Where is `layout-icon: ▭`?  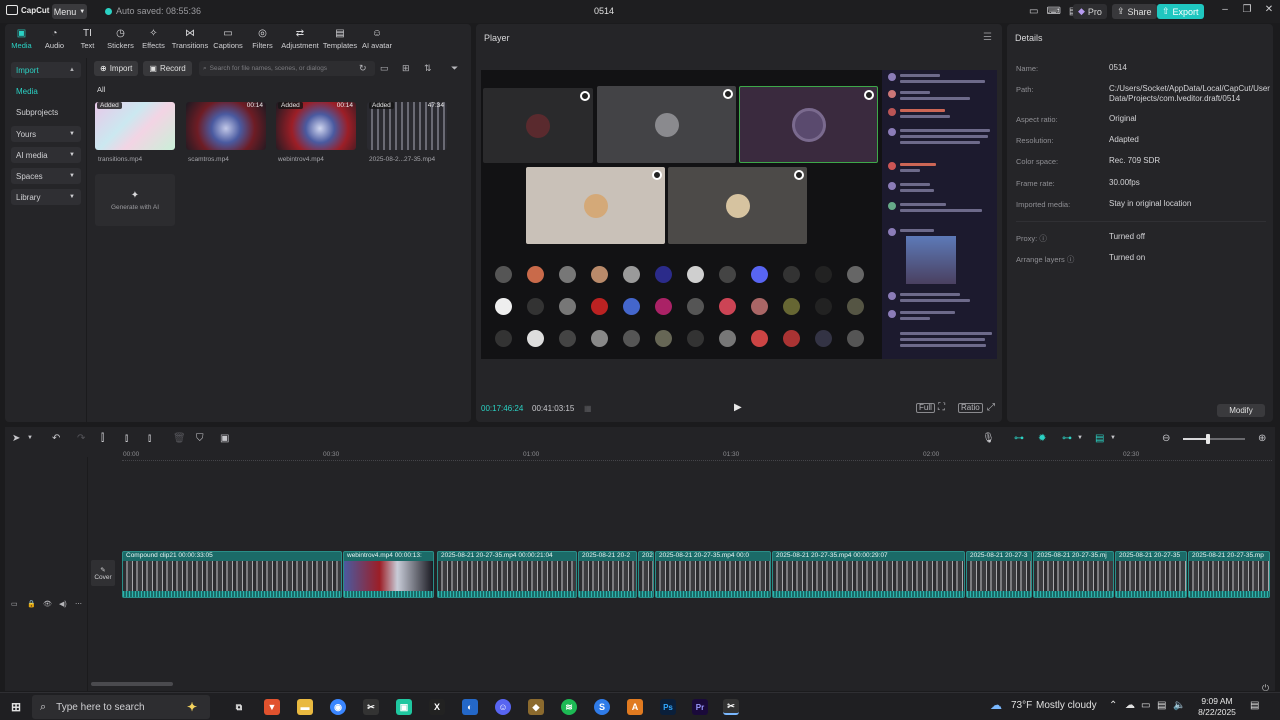
layout-icon: ▭ is located at coordinates (1033, 11).